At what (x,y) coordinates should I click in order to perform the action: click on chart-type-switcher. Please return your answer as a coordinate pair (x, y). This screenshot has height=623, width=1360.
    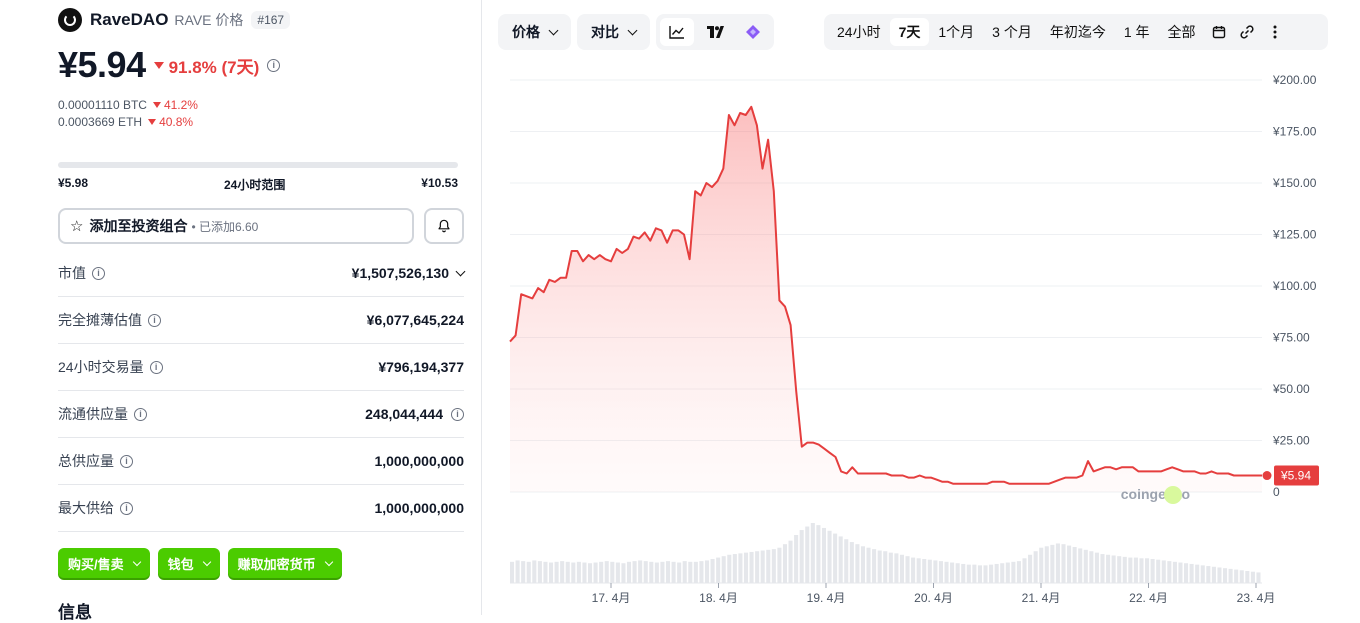
    Looking at the image, I should click on (715, 32).